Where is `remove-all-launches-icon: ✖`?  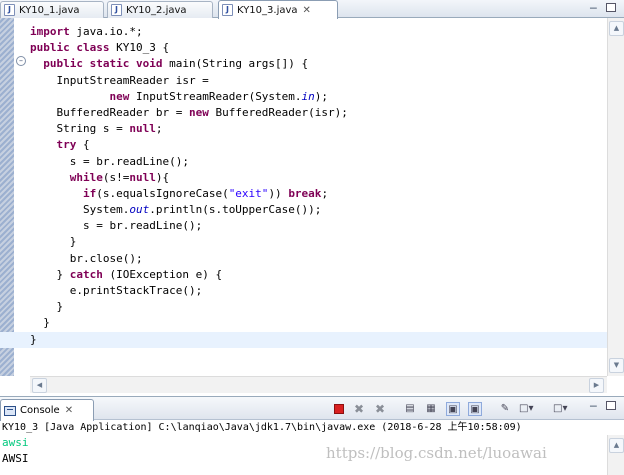
remove-all-launches-icon: ✖ is located at coordinates (380, 409).